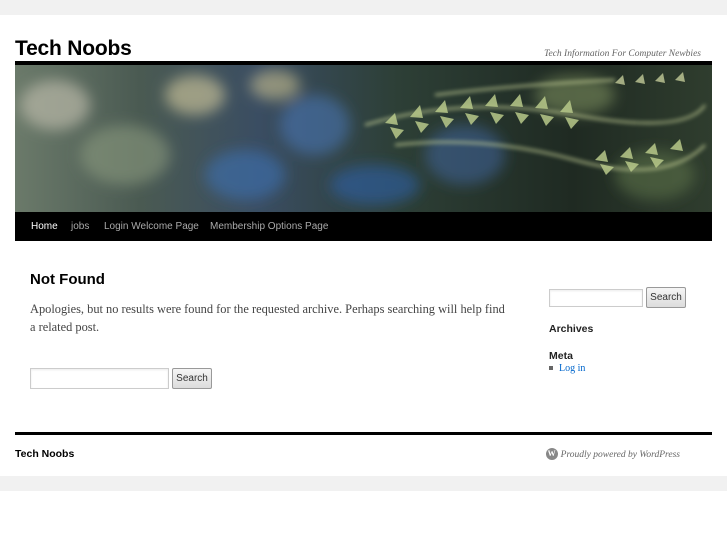 The image size is (727, 545). What do you see at coordinates (80, 226) in the screenshot?
I see `nav-item-jobs: jobs` at bounding box center [80, 226].